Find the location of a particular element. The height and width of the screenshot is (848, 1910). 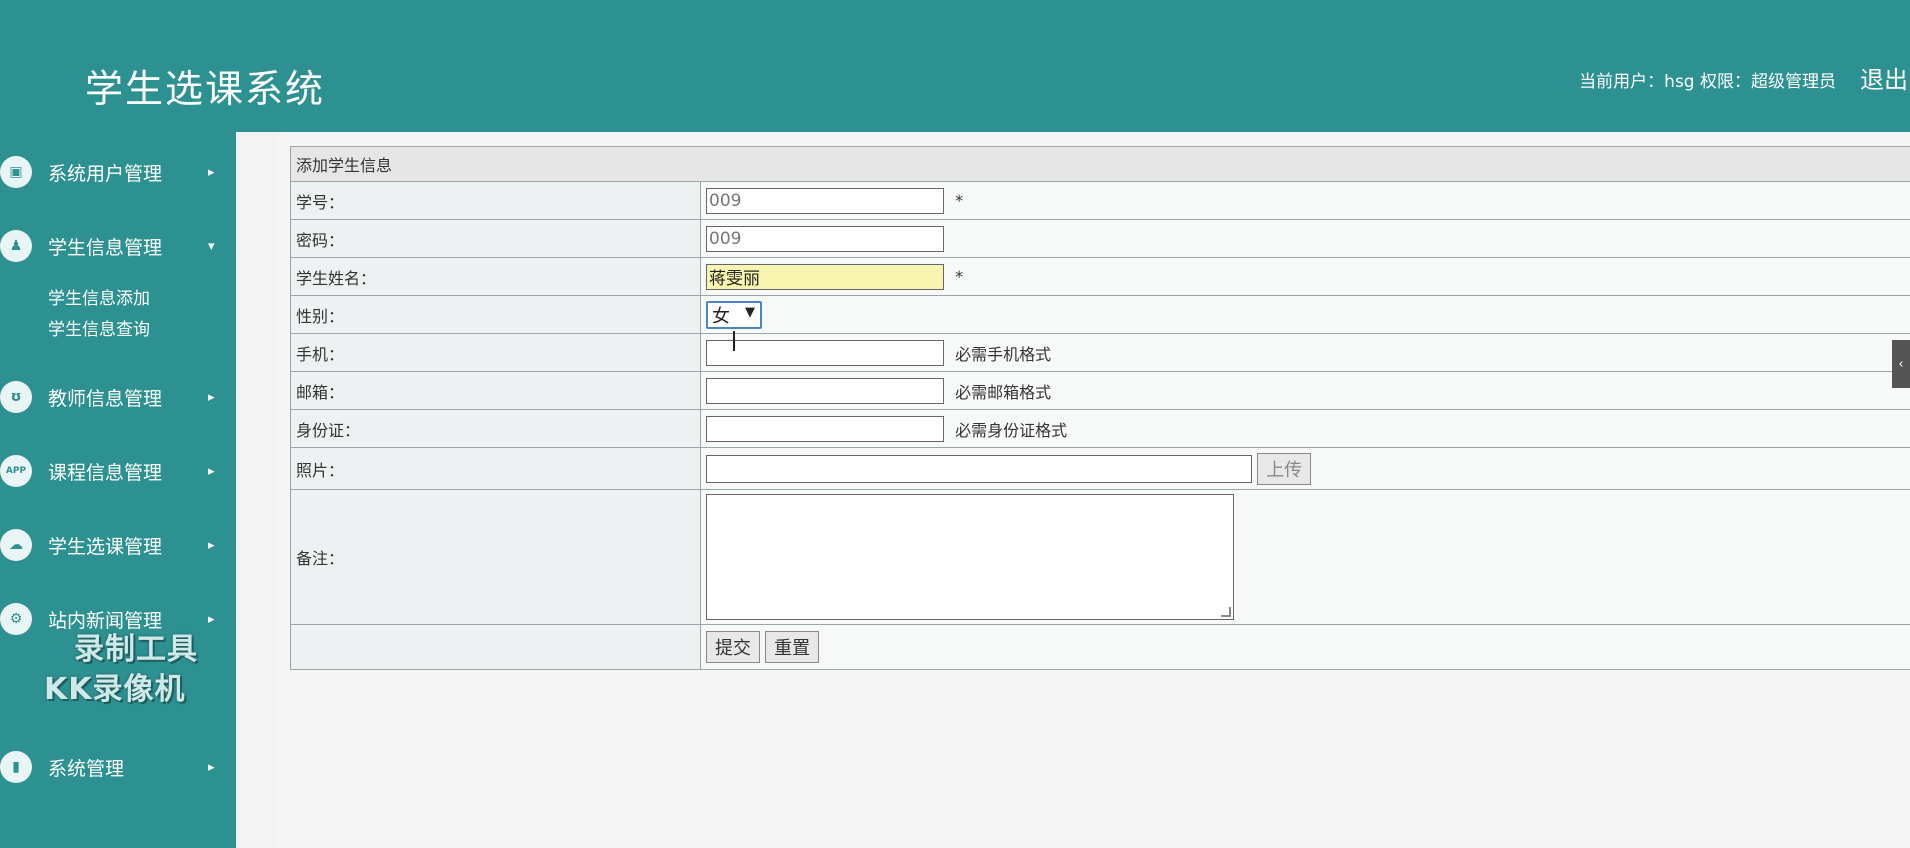

email-cell: 必需邮箱格式 is located at coordinates (1305, 390).